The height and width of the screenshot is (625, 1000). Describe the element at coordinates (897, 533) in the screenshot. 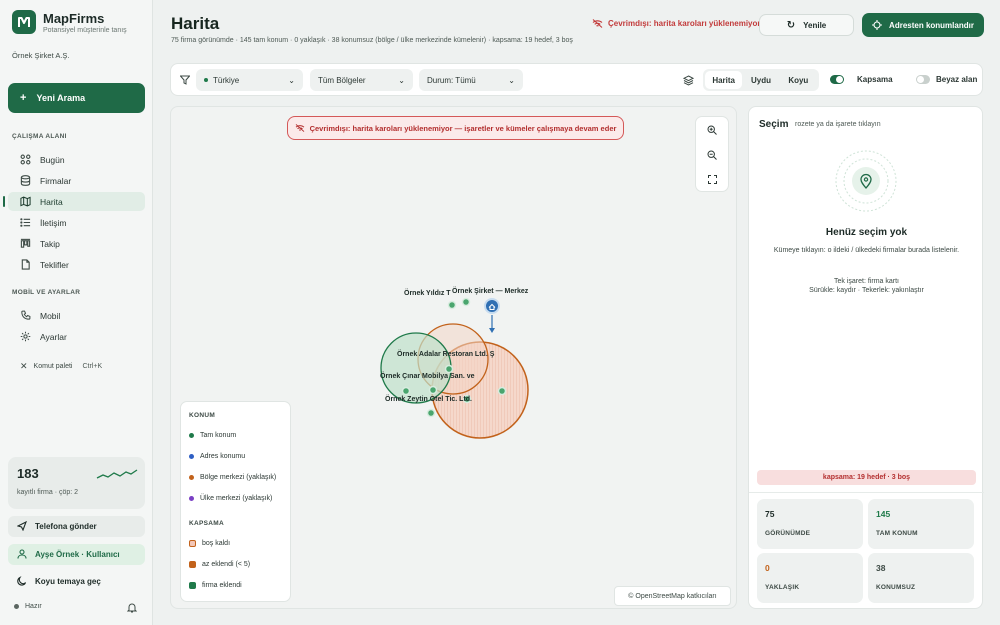

I see `kpi-label: TAM KONUM` at that location.